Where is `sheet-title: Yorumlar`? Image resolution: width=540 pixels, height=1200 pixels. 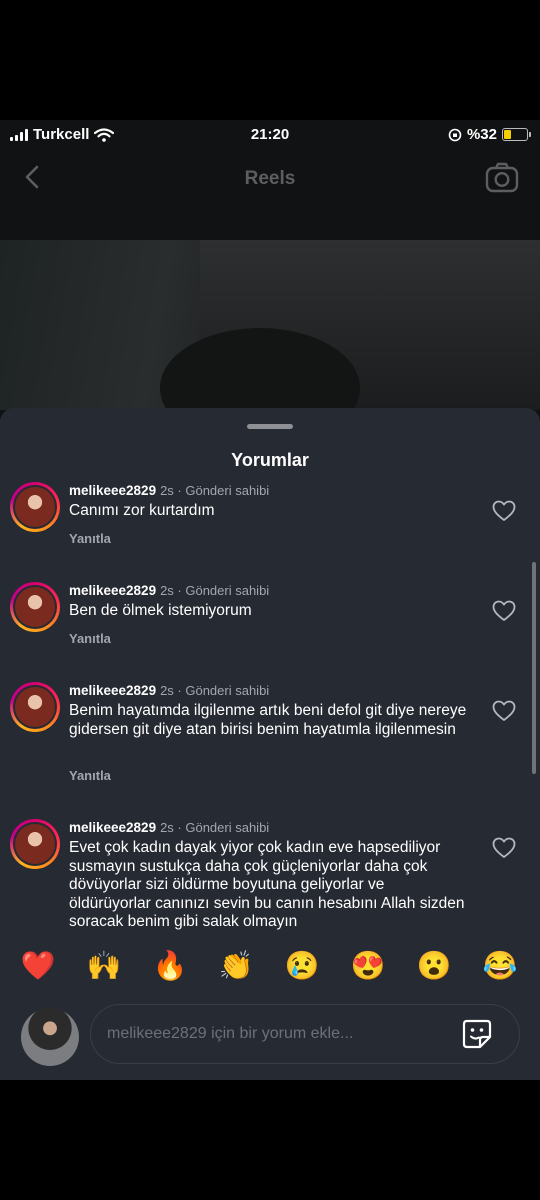 sheet-title: Yorumlar is located at coordinates (270, 460).